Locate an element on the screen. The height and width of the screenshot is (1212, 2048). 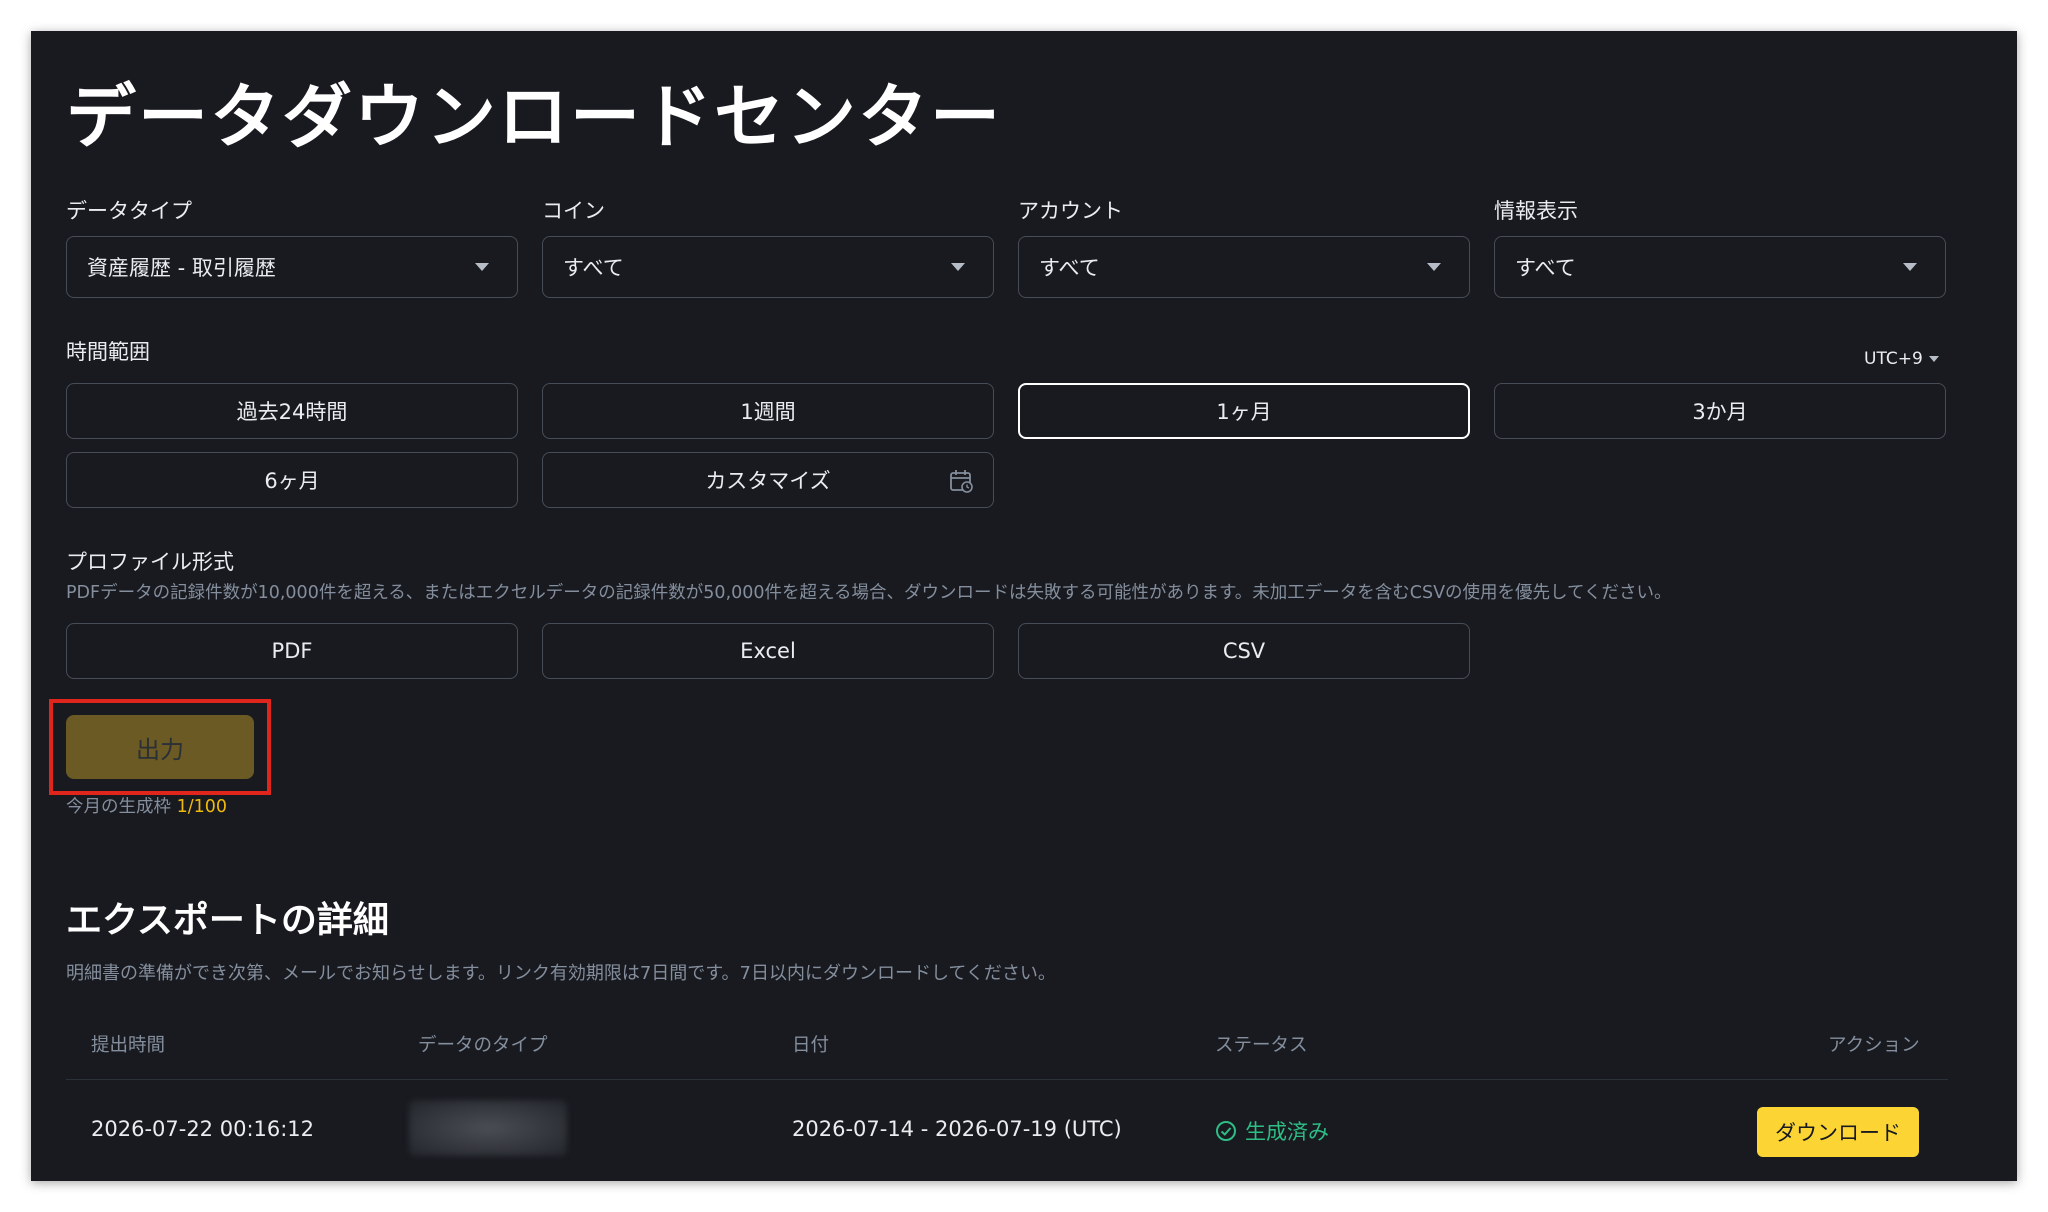
download-button: ダウンロード is located at coordinates (1838, 1132).